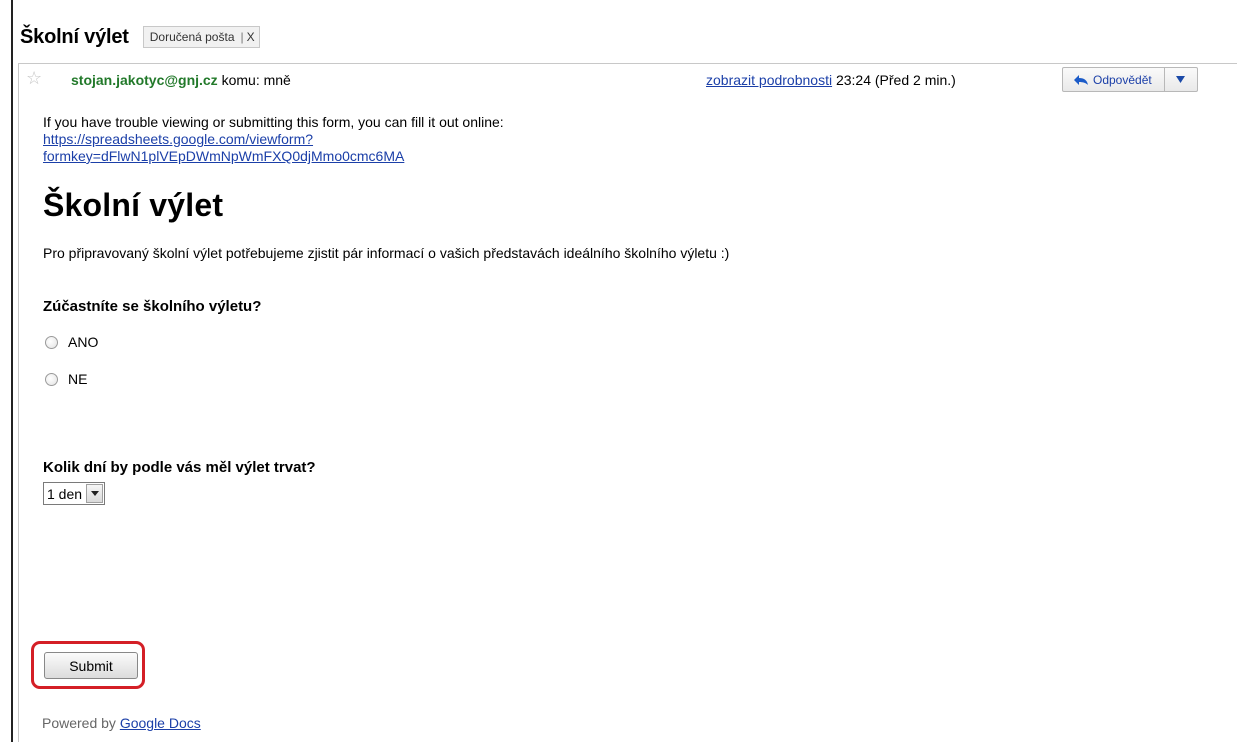 The width and height of the screenshot is (1237, 742). Describe the element at coordinates (144, 80) in the screenshot. I see `sender-email: stojan.jakotyc@gnj.cz` at that location.